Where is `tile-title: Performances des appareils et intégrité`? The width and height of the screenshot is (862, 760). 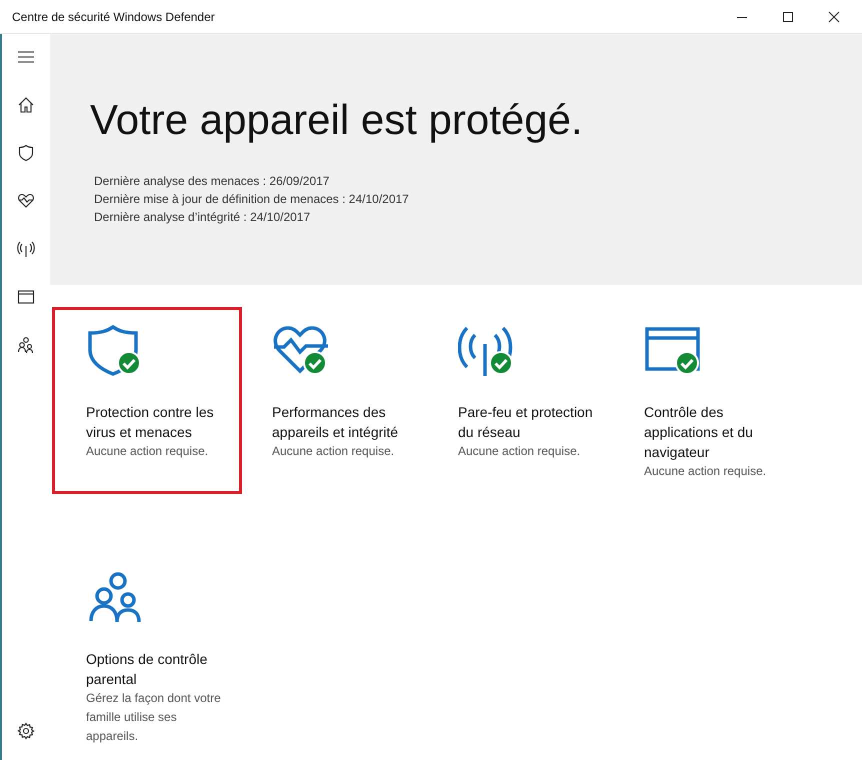
tile-title: Performances des appareils et intégrité is located at coordinates (336, 422).